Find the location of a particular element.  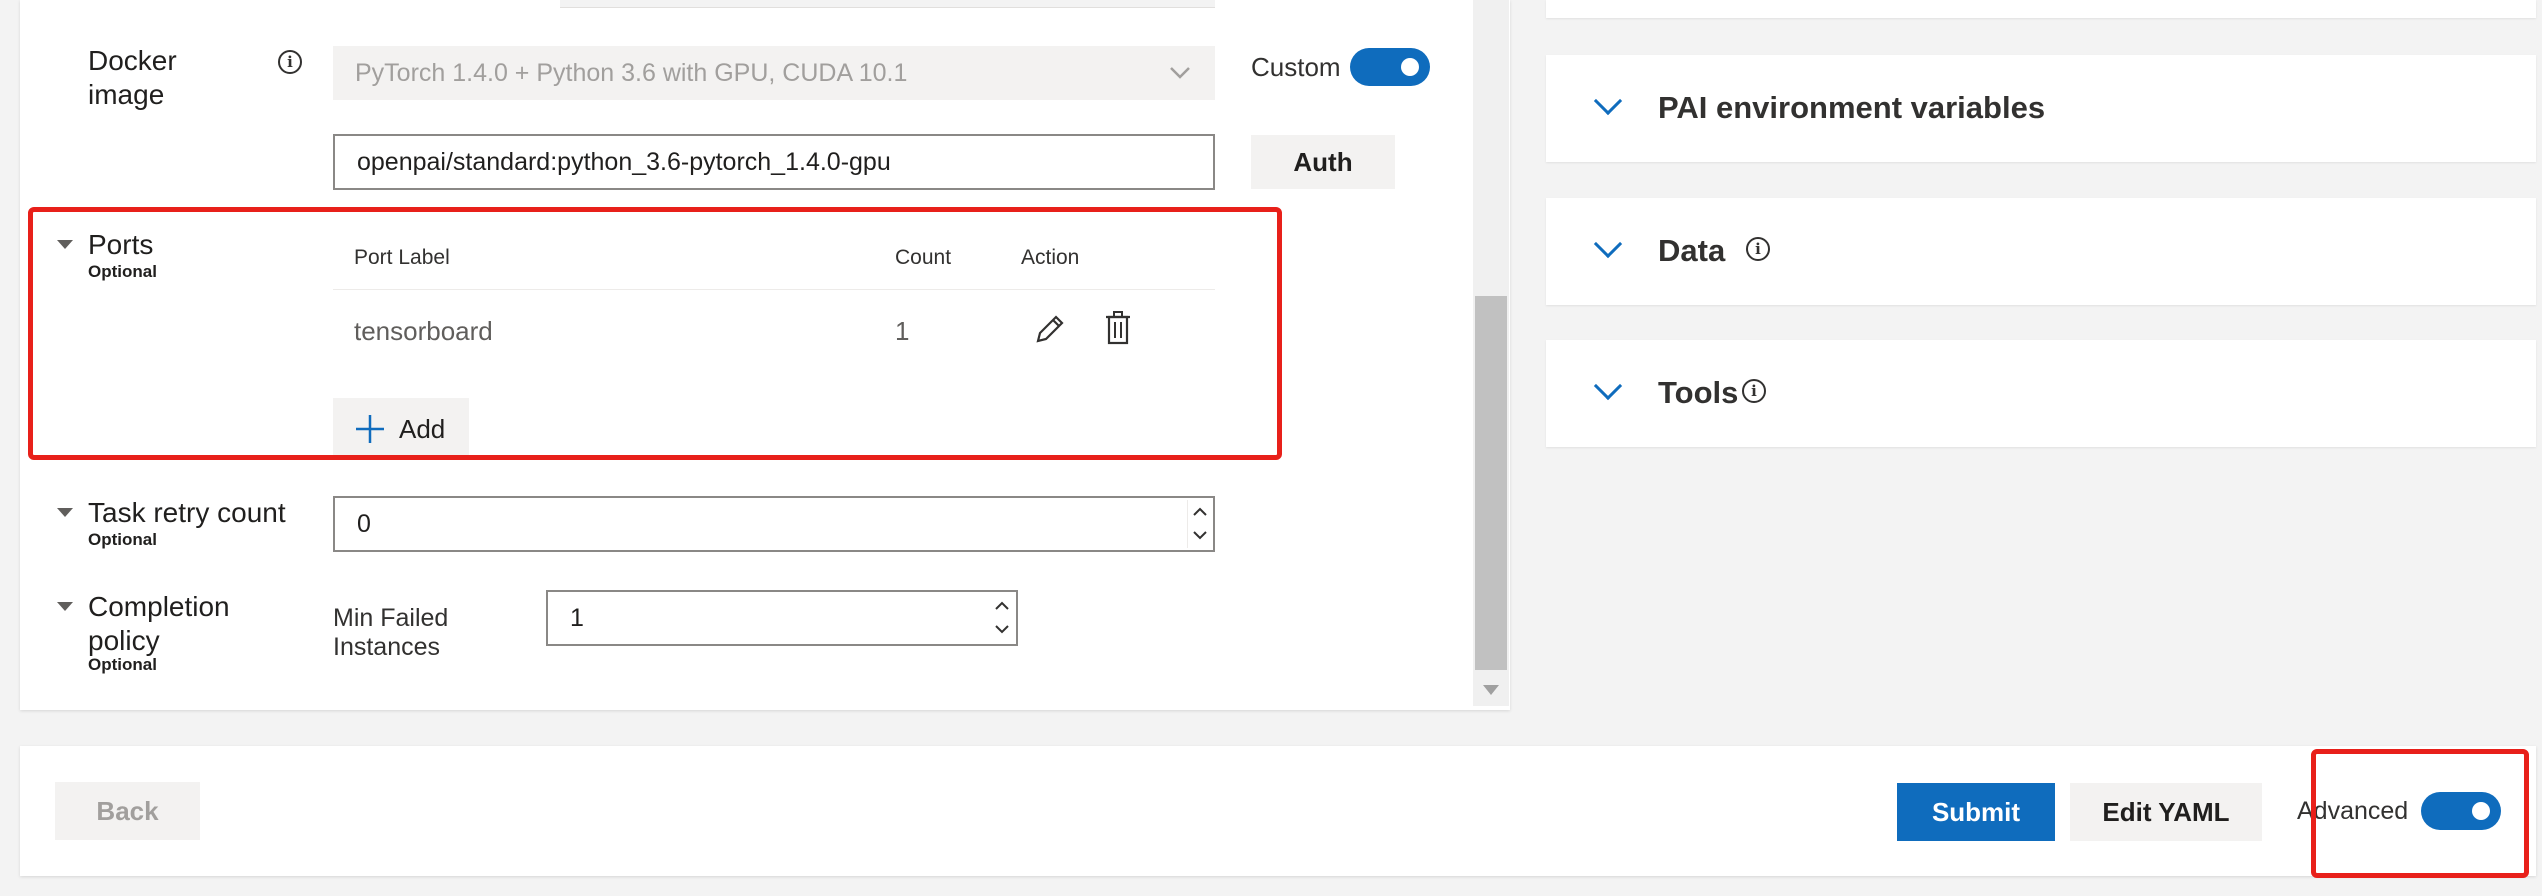

edit-yaml-button: Edit YAML is located at coordinates (2166, 812).